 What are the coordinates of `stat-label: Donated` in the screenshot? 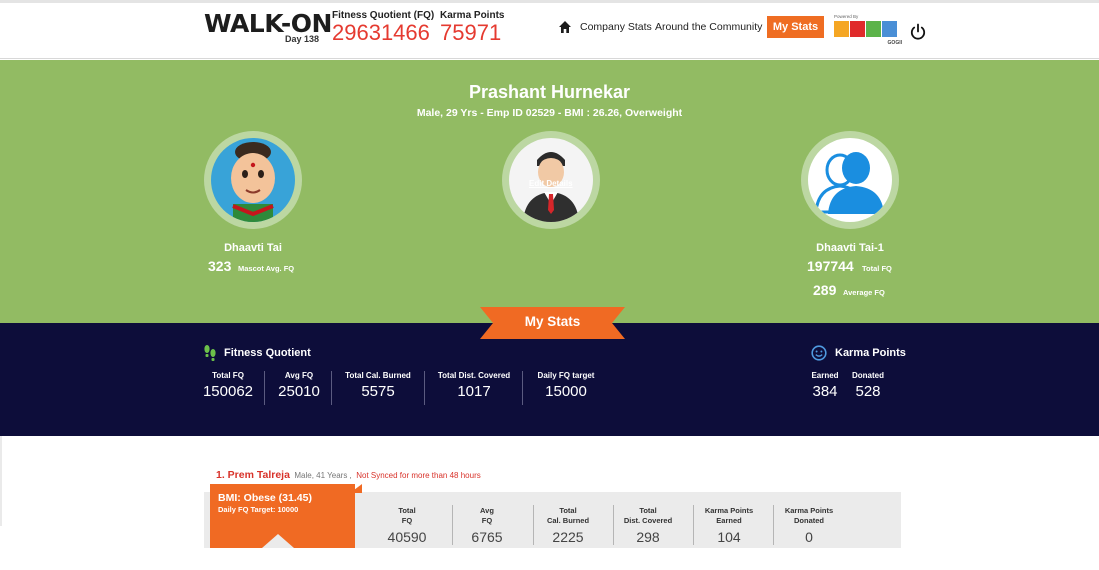 It's located at (868, 375).